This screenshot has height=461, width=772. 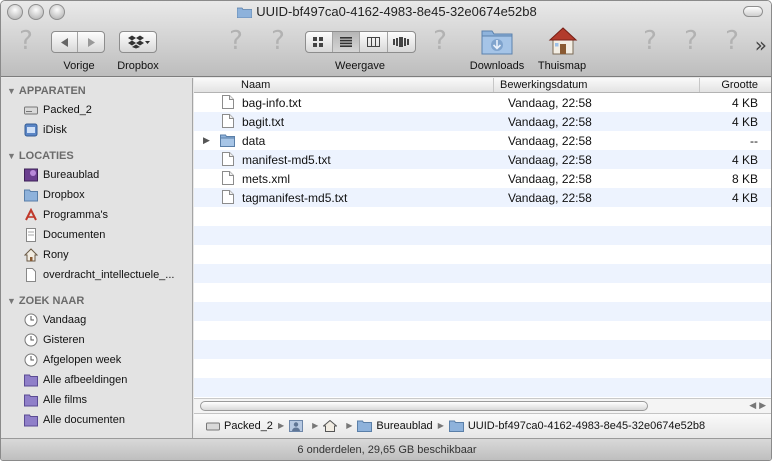 I want to click on forward-button, so click(x=91, y=42).